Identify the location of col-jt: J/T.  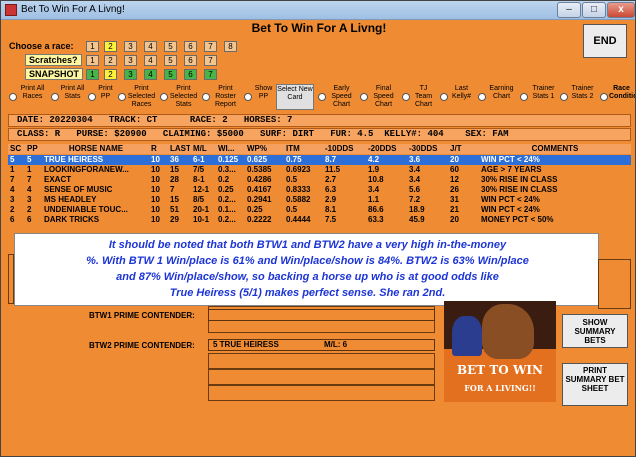
(463, 149).